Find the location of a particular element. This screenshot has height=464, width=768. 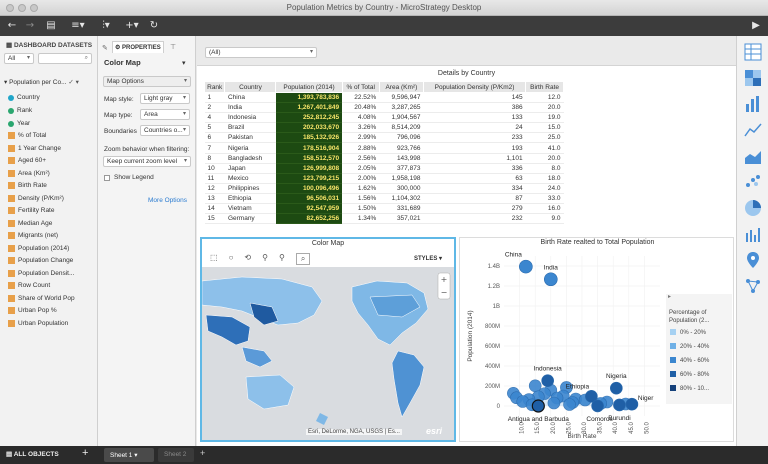

metric-item: Share of World Pop is located at coordinates (41, 298).